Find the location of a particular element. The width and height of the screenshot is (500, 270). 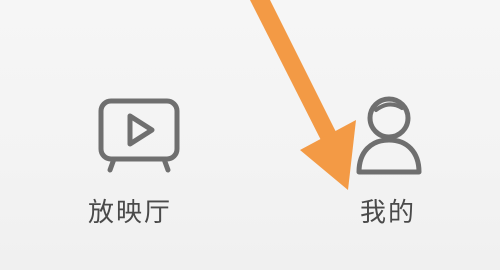

tab-mine: 我的 is located at coordinates (395, 165).